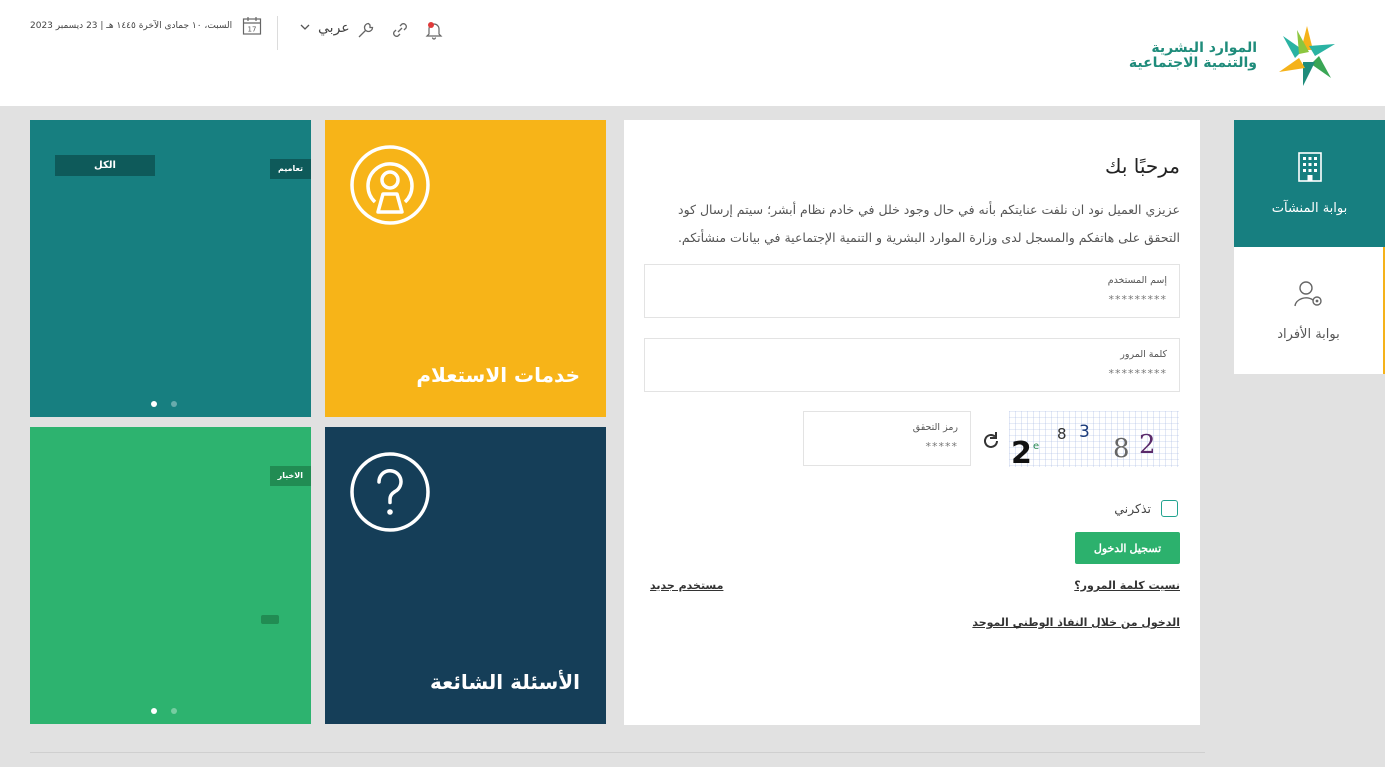 This screenshot has width=1385, height=767. I want to click on link-icon, so click(400, 30).